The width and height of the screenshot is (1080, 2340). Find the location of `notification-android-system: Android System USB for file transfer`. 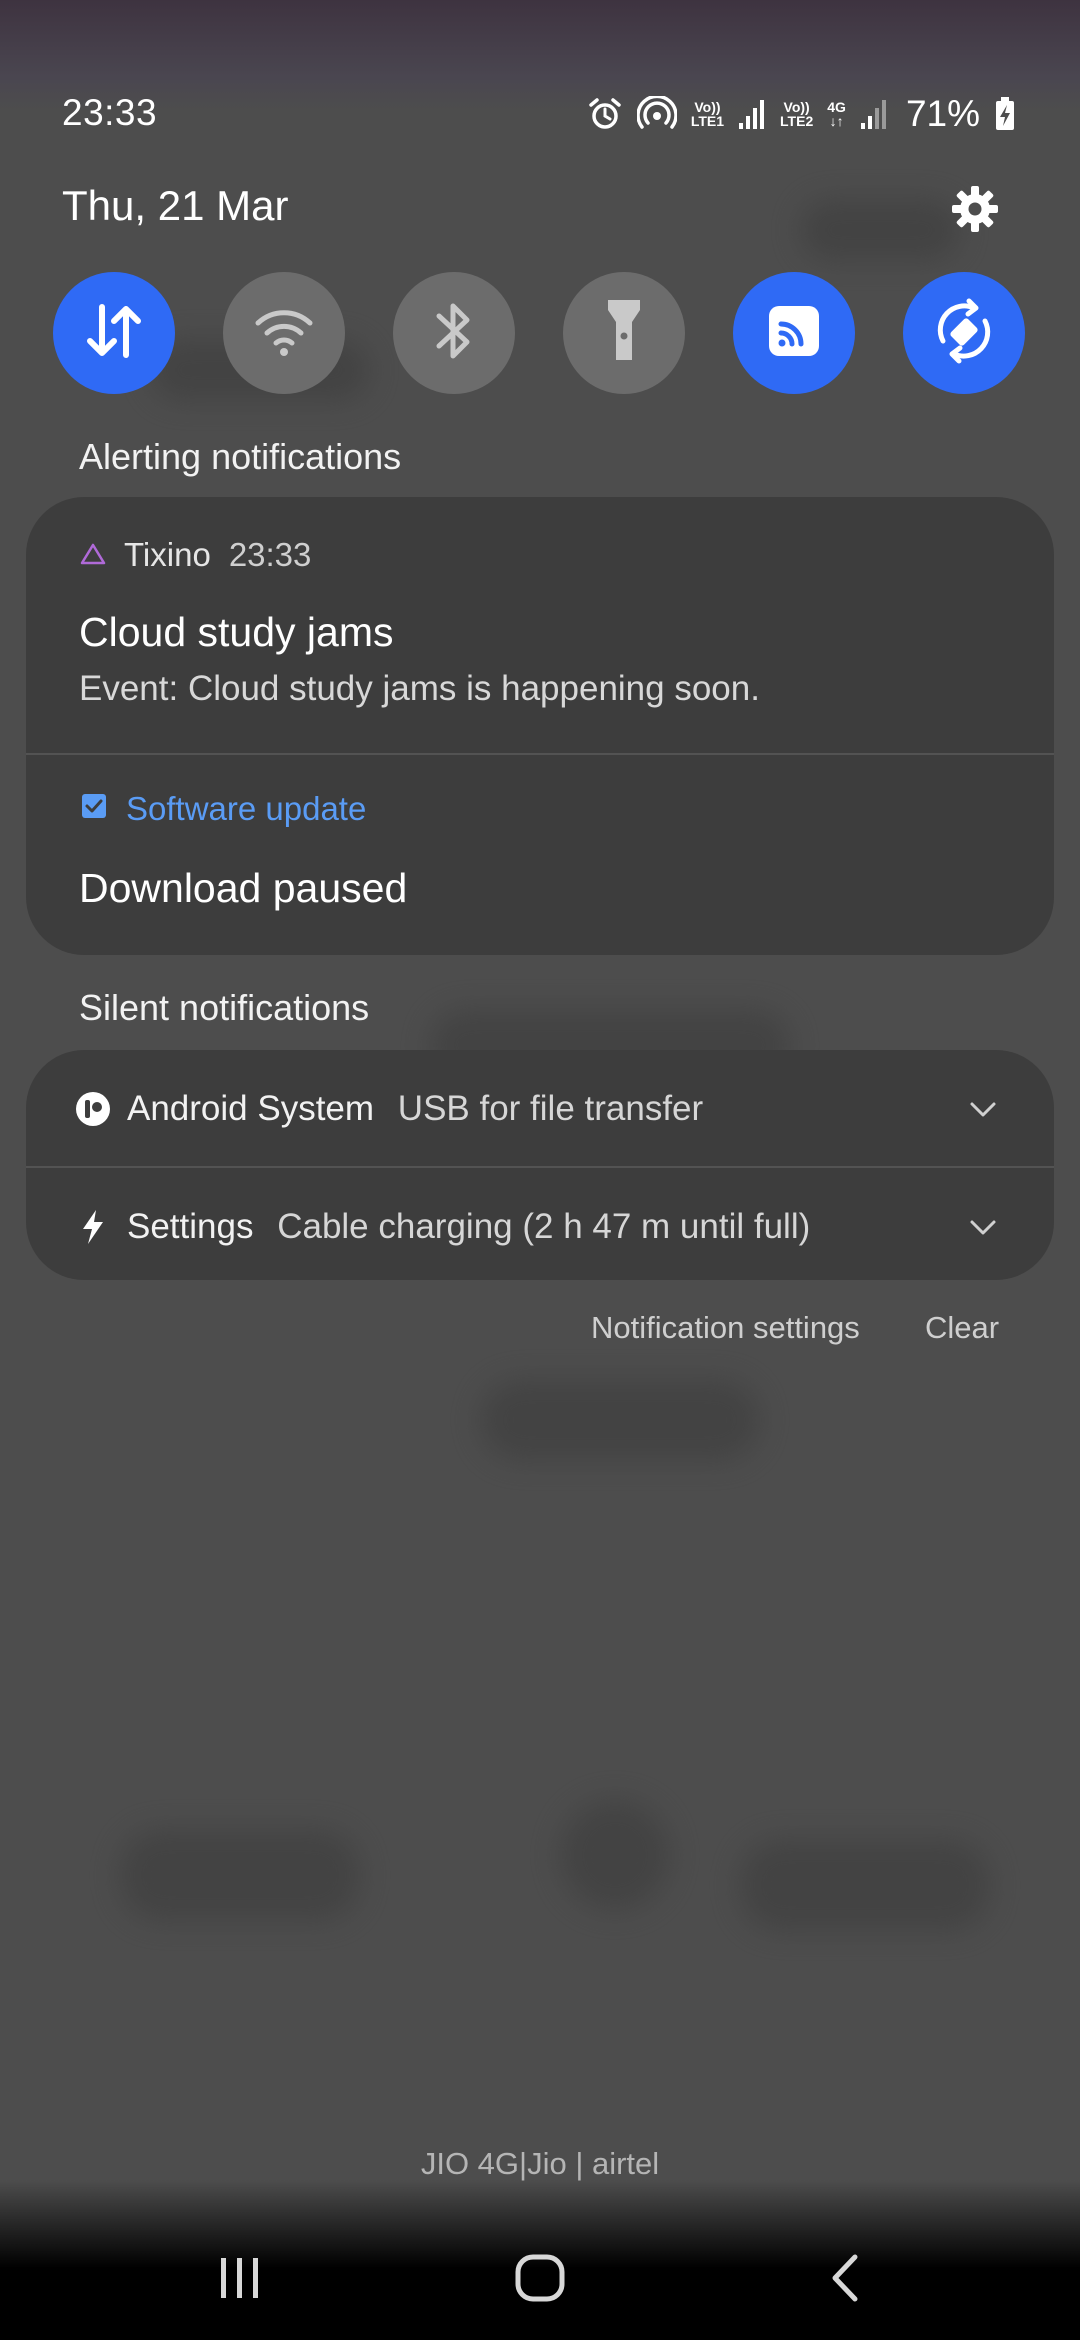

notification-android-system: Android System USB for file transfer is located at coordinates (540, 1109).